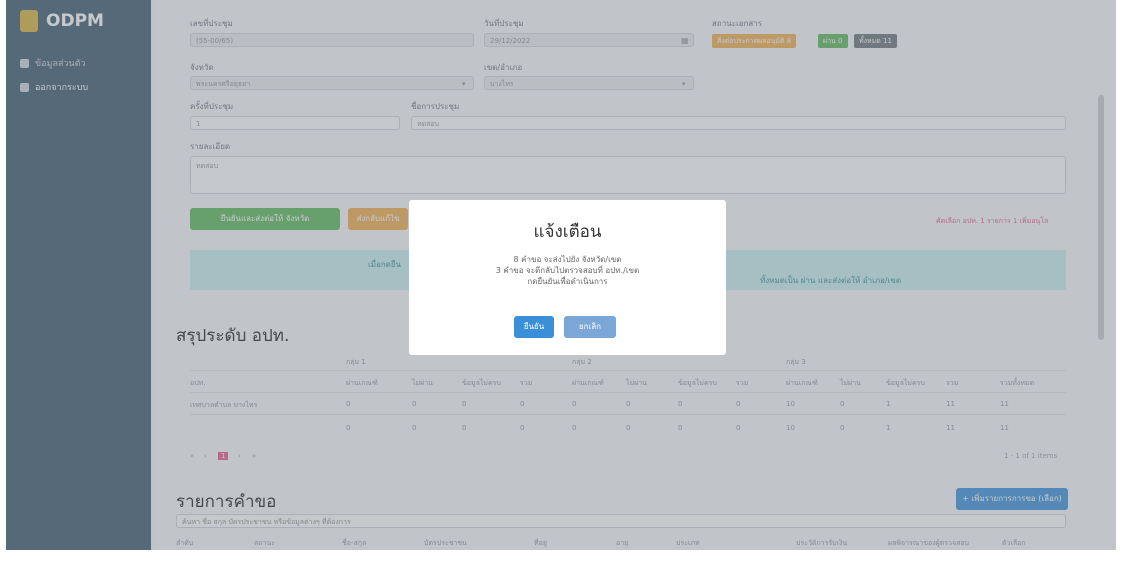 This screenshot has width=1128, height=572. Describe the element at coordinates (567, 281) in the screenshot. I see `dialog-line: กดยืนยันเพื่อดำเนินการ` at that location.